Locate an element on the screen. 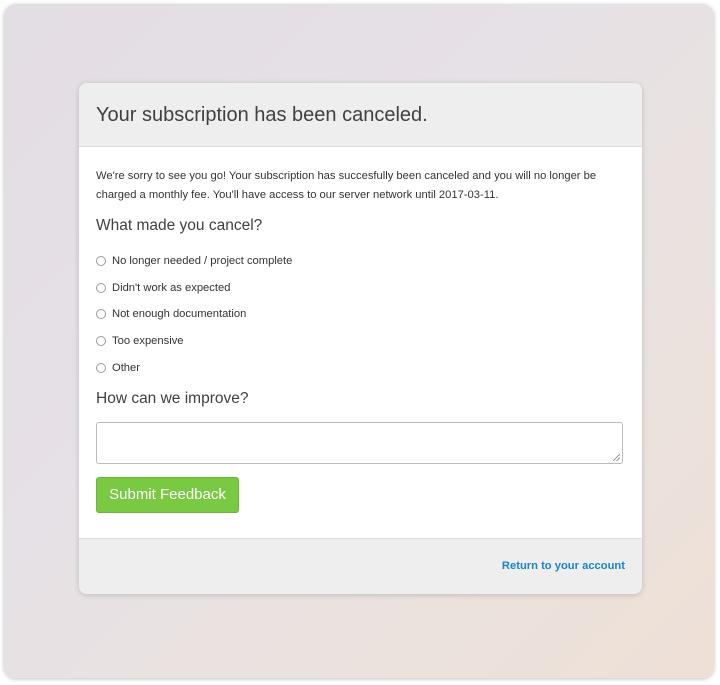 This screenshot has width=720, height=685. feedback-textarea is located at coordinates (359, 442).